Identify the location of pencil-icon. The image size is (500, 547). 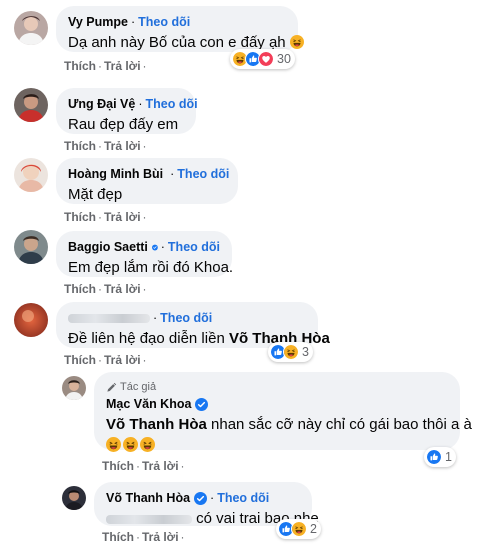
(111, 387).